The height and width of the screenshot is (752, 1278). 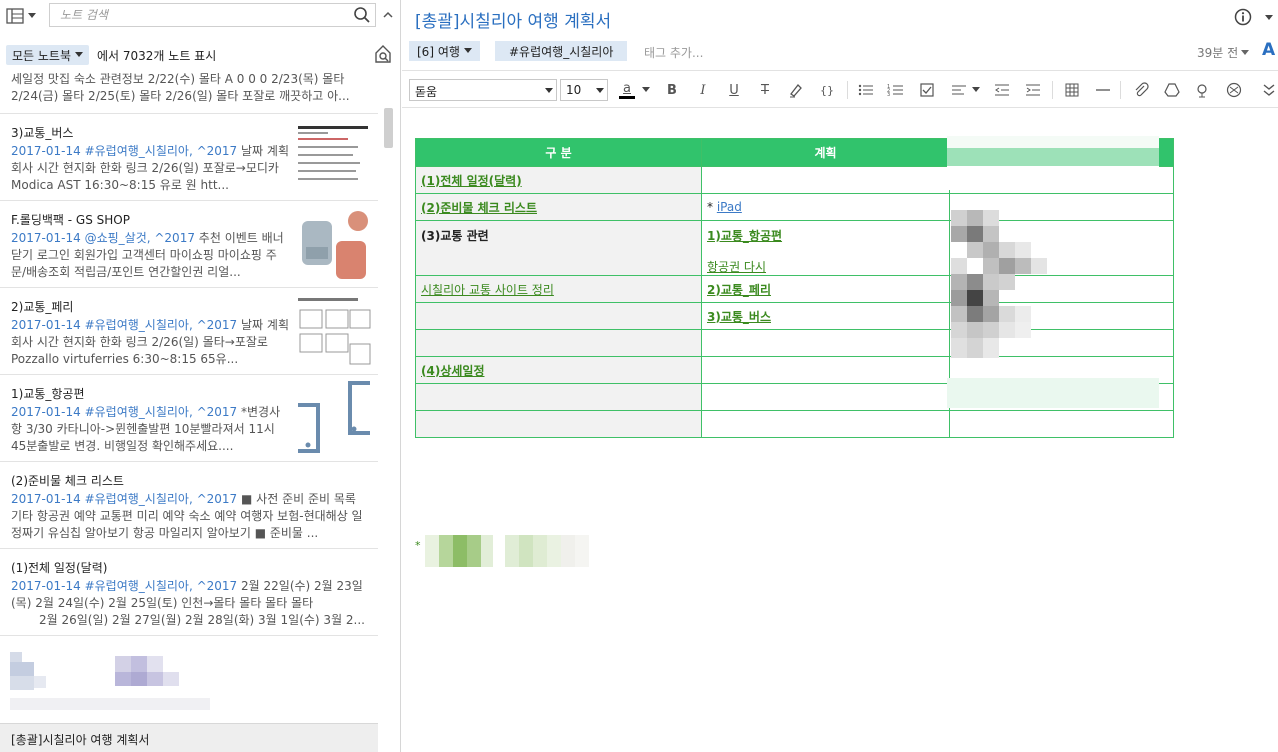 What do you see at coordinates (736, 267) in the screenshot?
I see `plan-text-second: 항공권 다시` at bounding box center [736, 267].